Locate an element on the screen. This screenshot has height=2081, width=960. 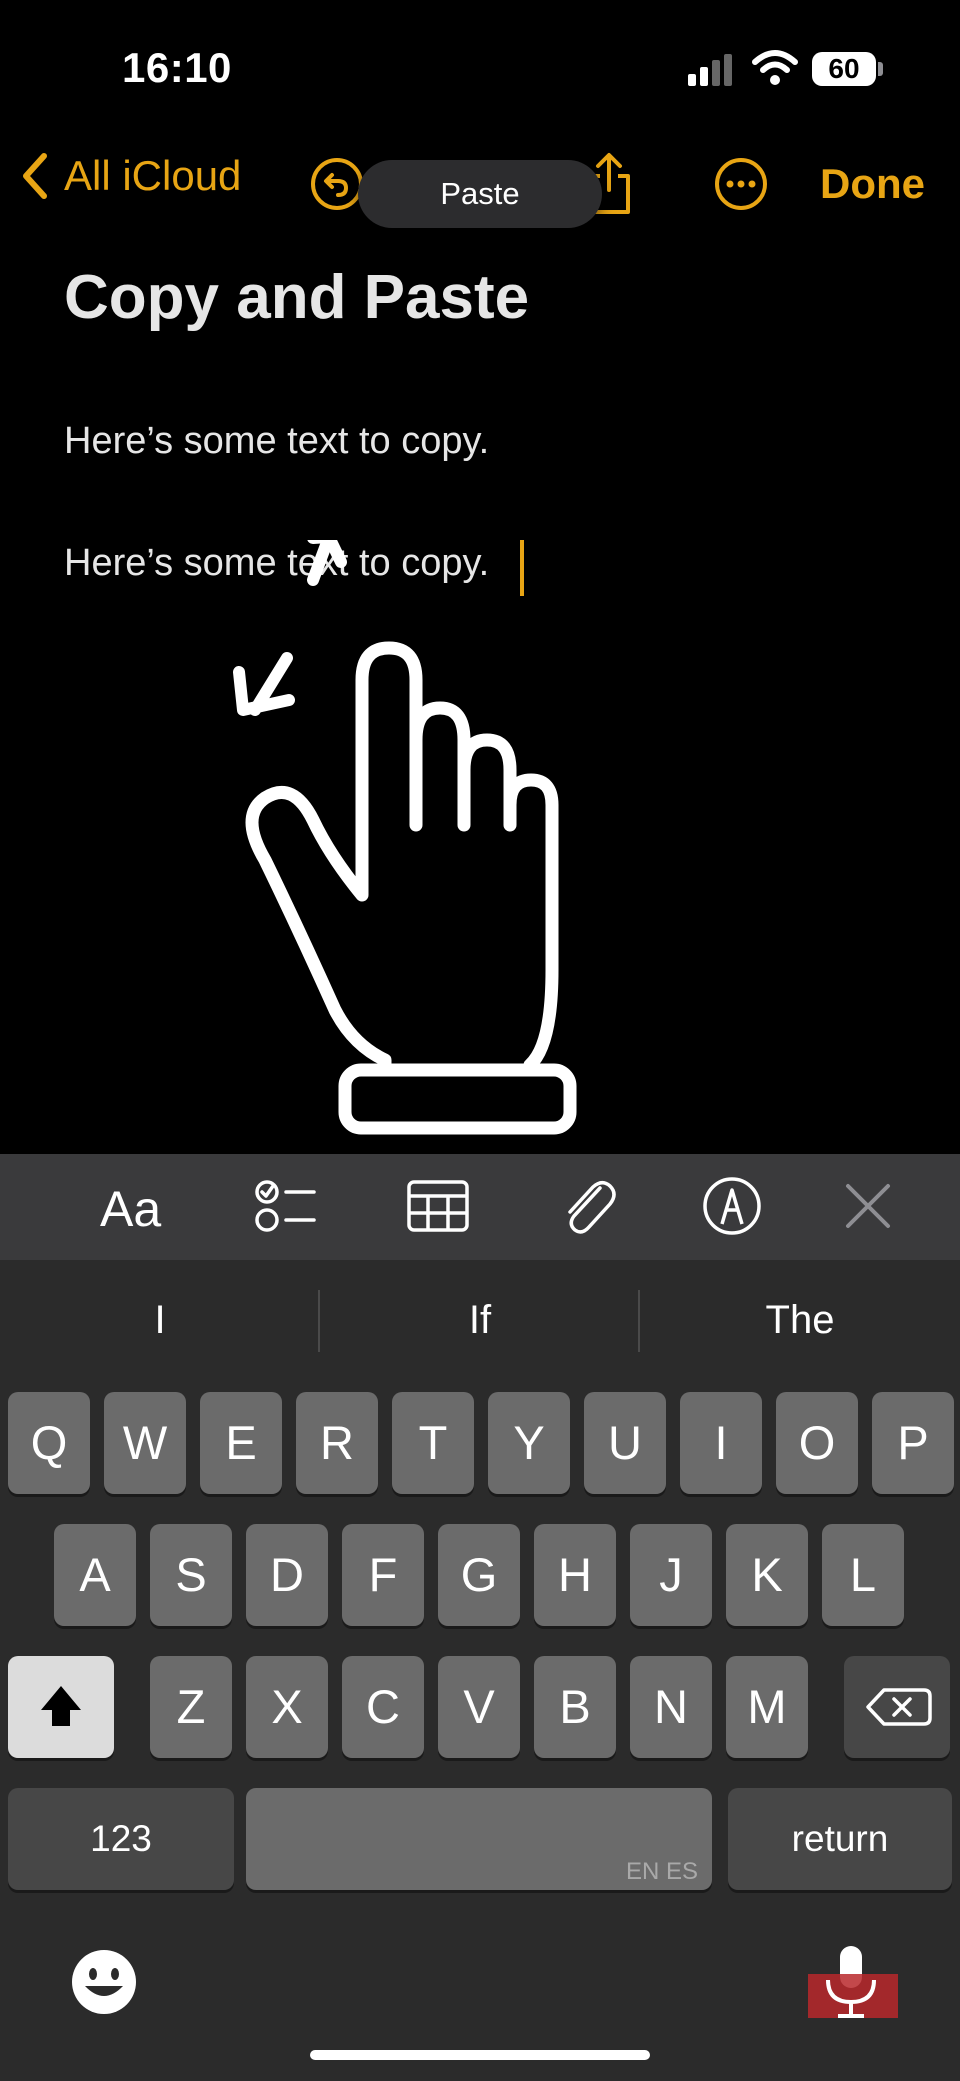
key: W is located at coordinates (145, 1443).